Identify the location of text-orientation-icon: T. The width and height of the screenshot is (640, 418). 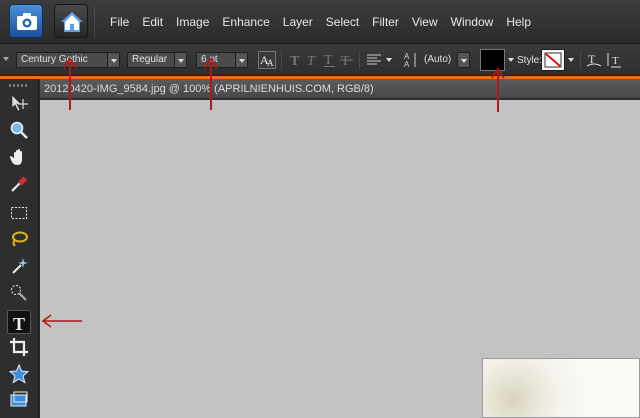
(614, 60).